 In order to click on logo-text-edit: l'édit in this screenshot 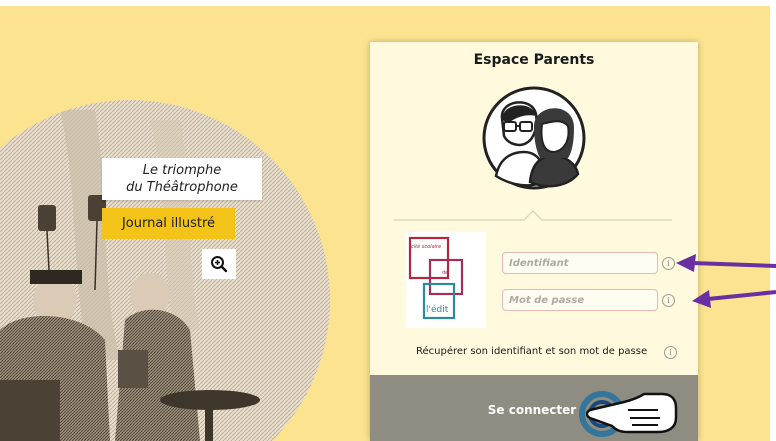, I will do `click(437, 309)`.